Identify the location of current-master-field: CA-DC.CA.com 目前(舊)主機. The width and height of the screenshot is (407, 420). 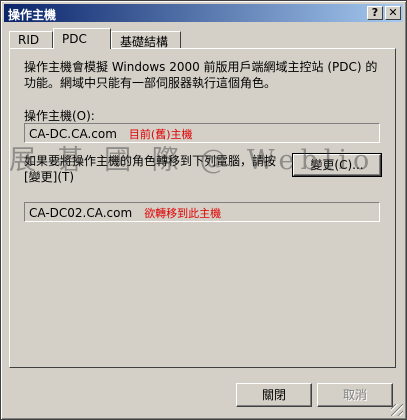
(202, 133).